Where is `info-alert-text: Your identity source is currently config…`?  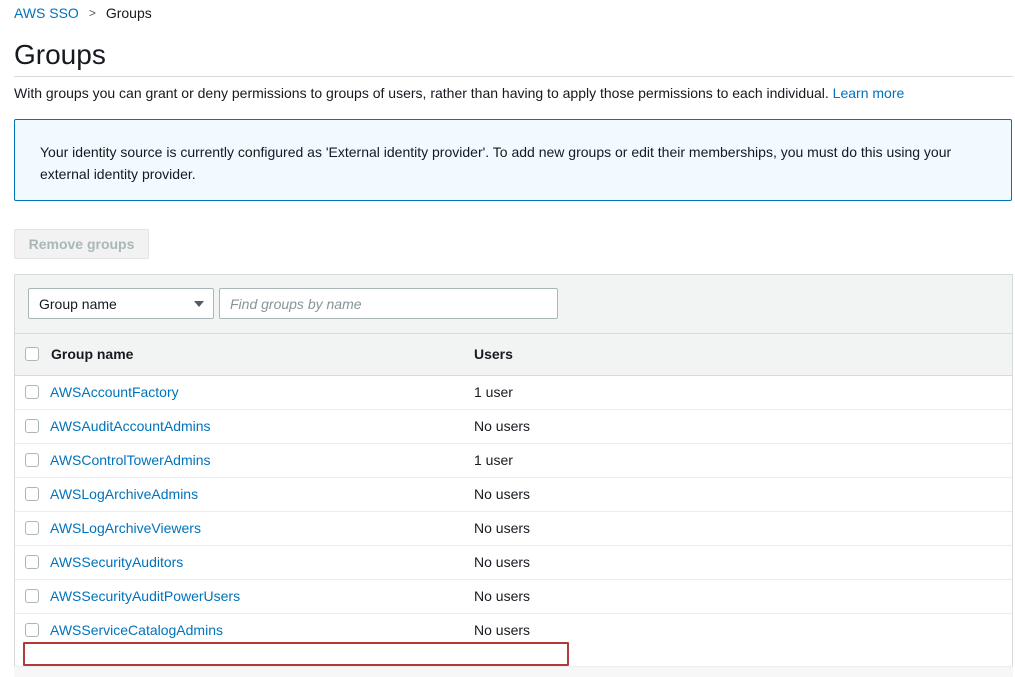
info-alert-text: Your identity source is currently config… is located at coordinates (496, 163).